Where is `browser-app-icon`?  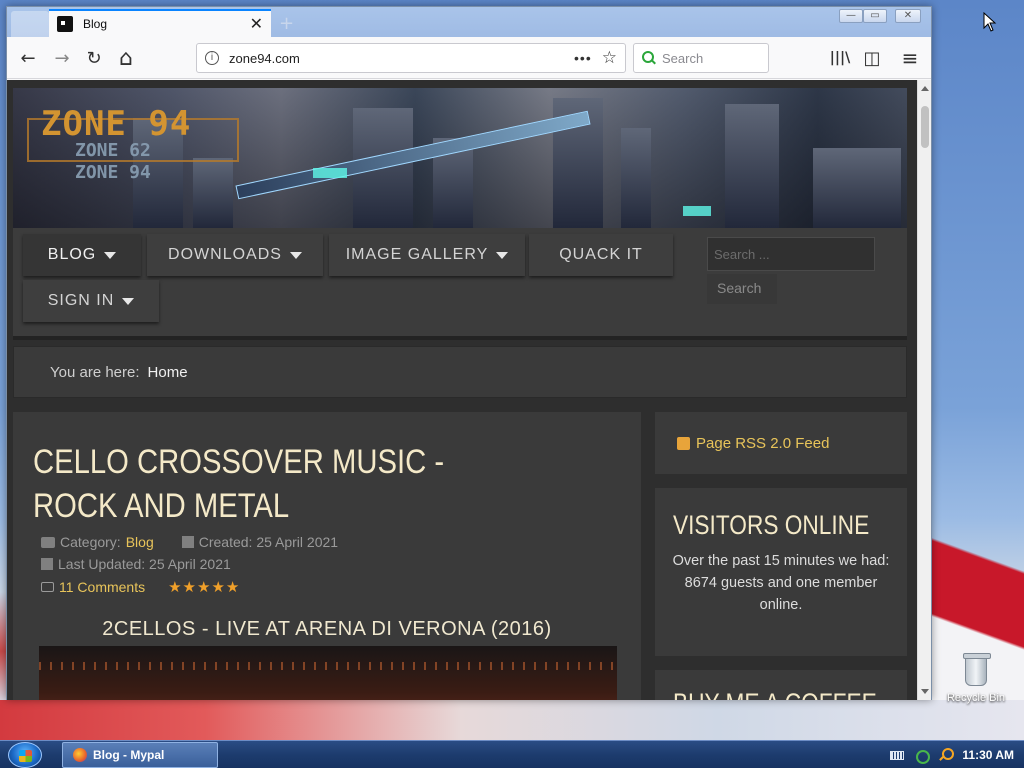
browser-app-icon is located at coordinates (80, 755).